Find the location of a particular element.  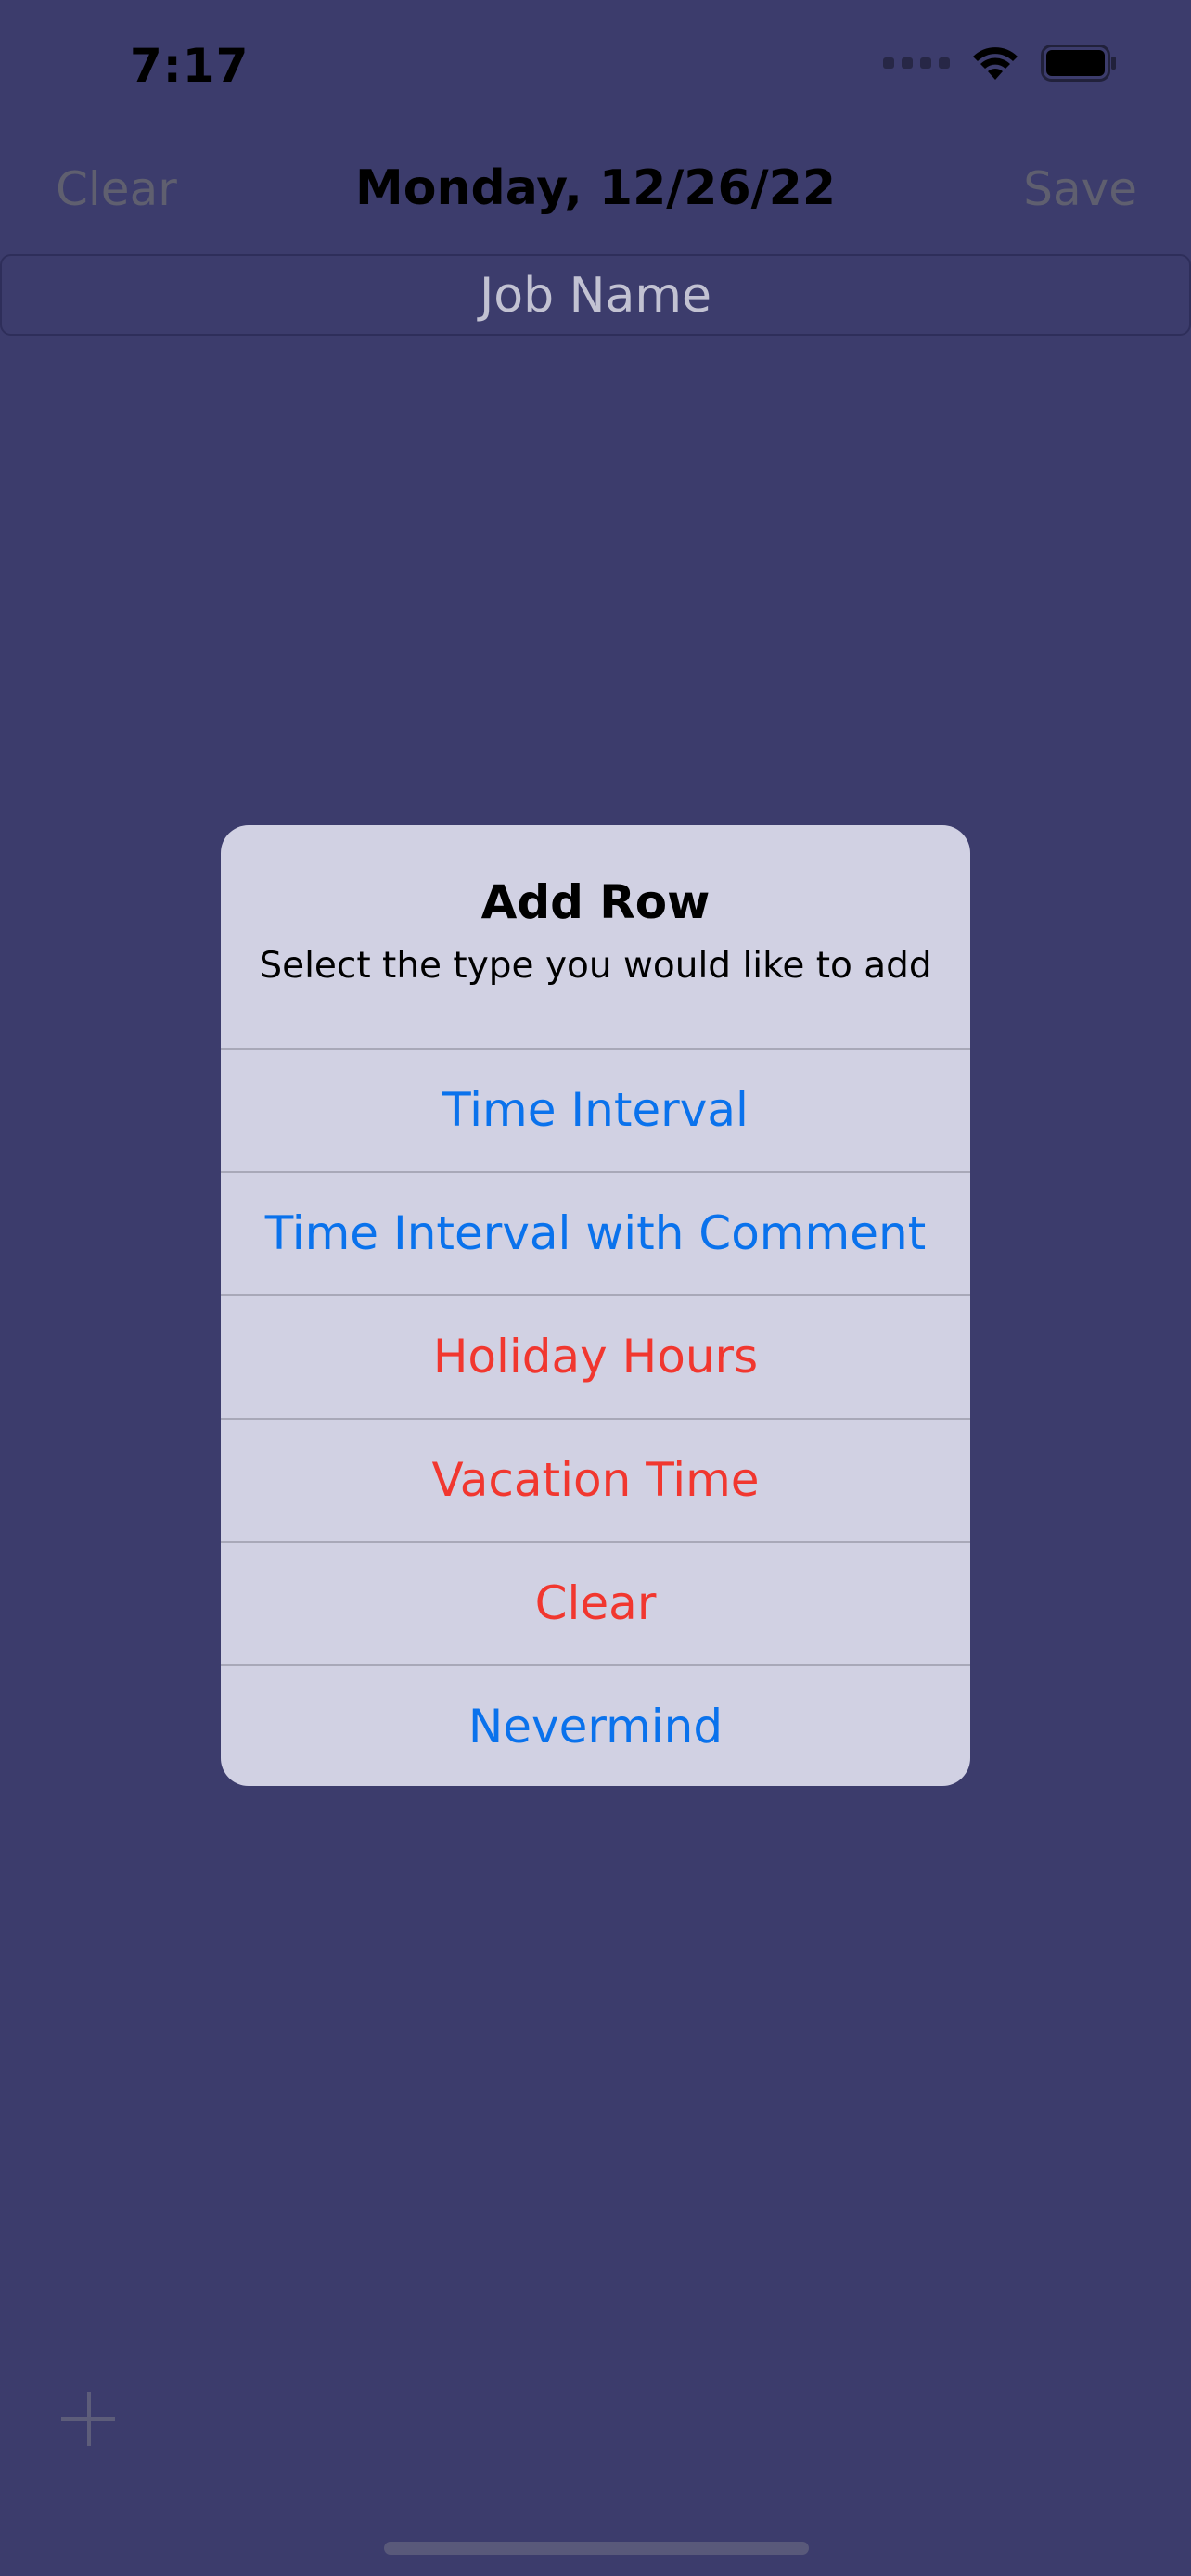

job-name-input: Job Name is located at coordinates (595, 295).